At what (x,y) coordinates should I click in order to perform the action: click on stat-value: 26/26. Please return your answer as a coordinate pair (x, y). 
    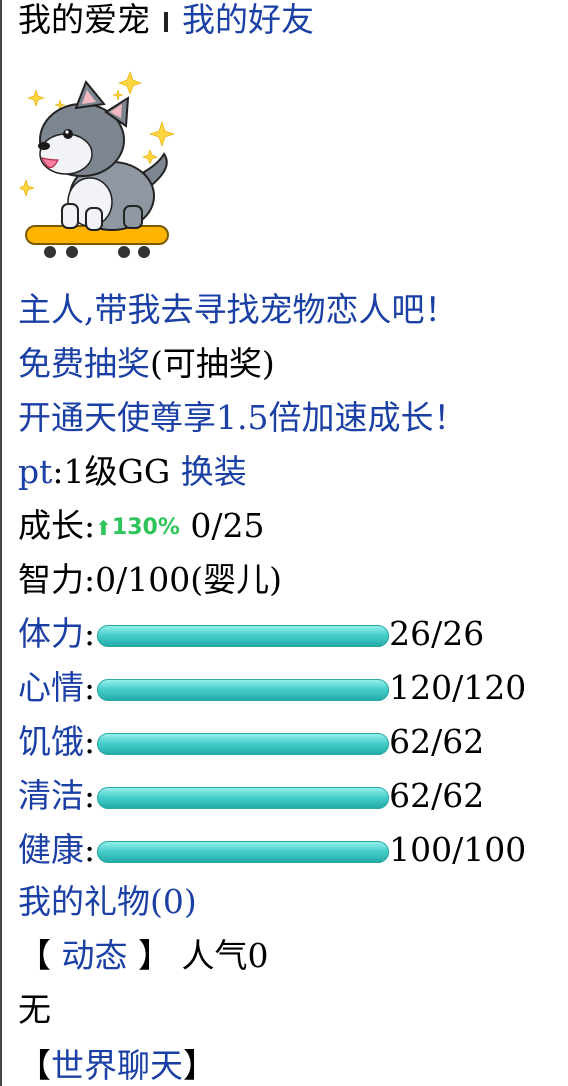
    Looking at the image, I should click on (437, 633).